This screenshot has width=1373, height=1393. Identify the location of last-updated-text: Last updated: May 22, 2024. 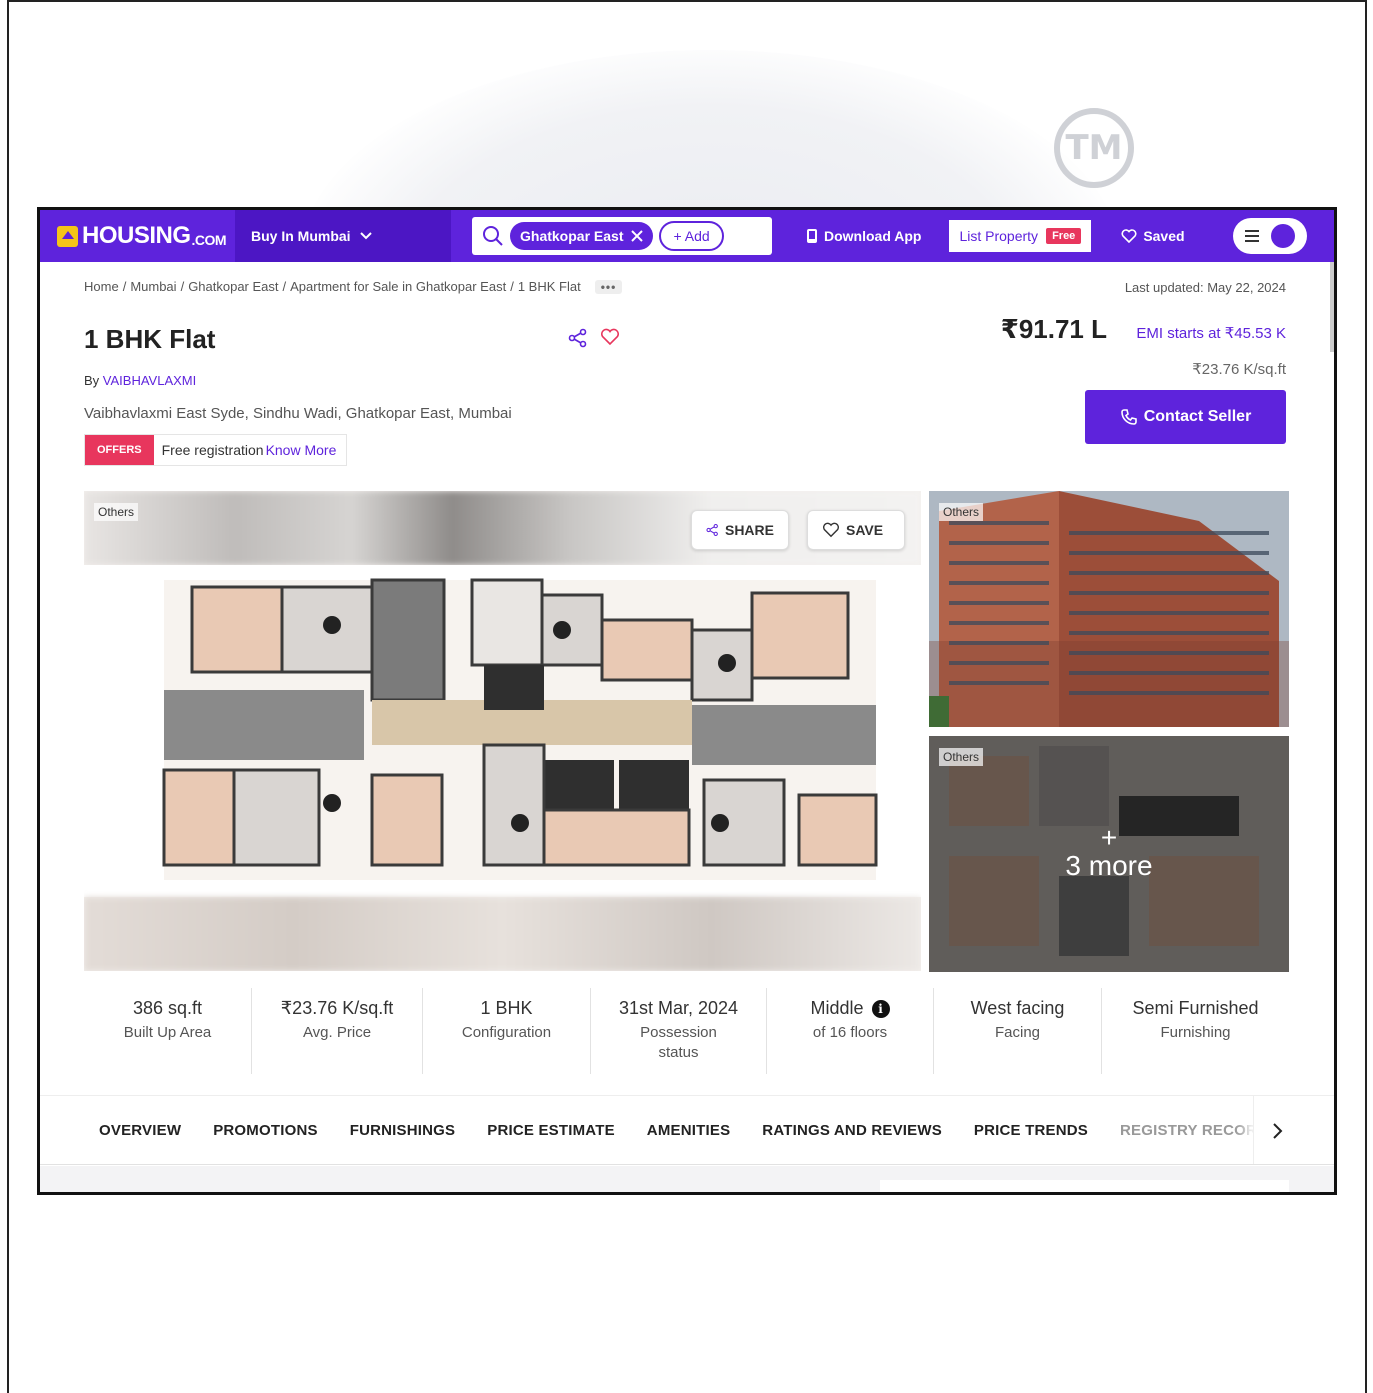
(1205, 287).